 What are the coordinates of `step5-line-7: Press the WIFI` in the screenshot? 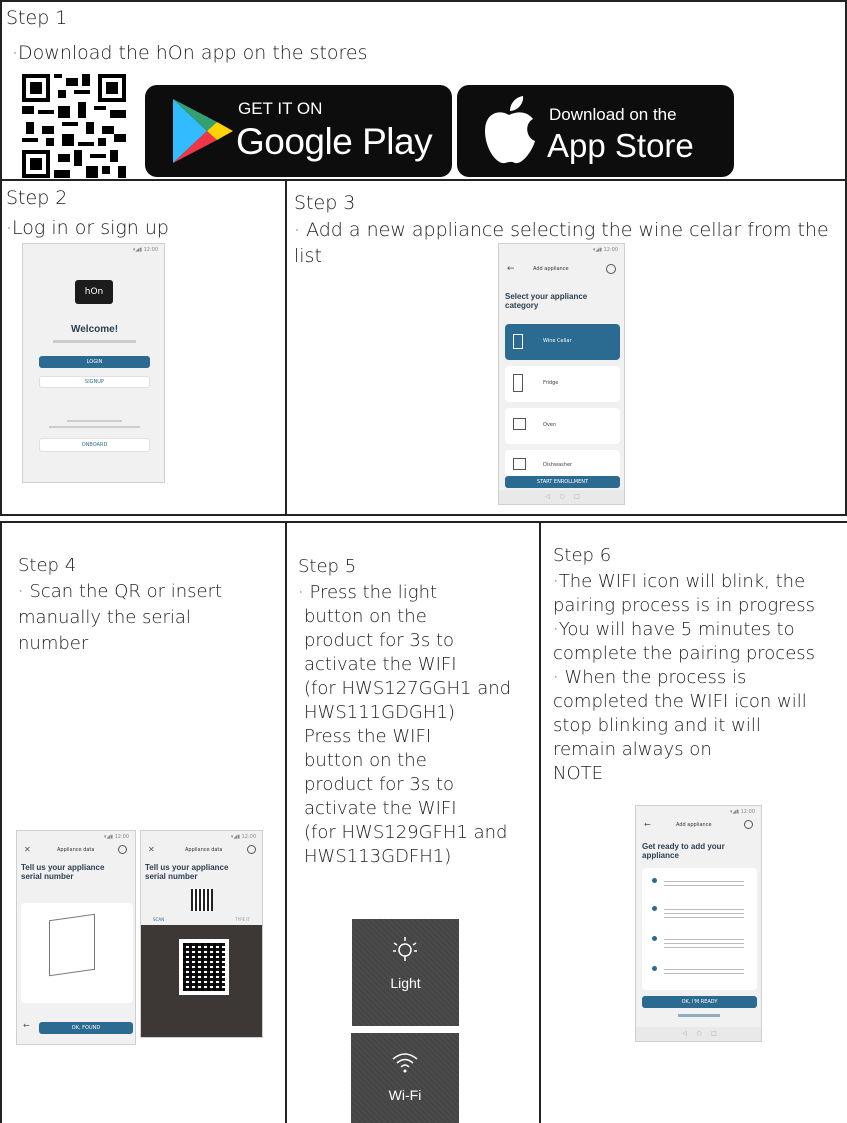 It's located at (368, 736).